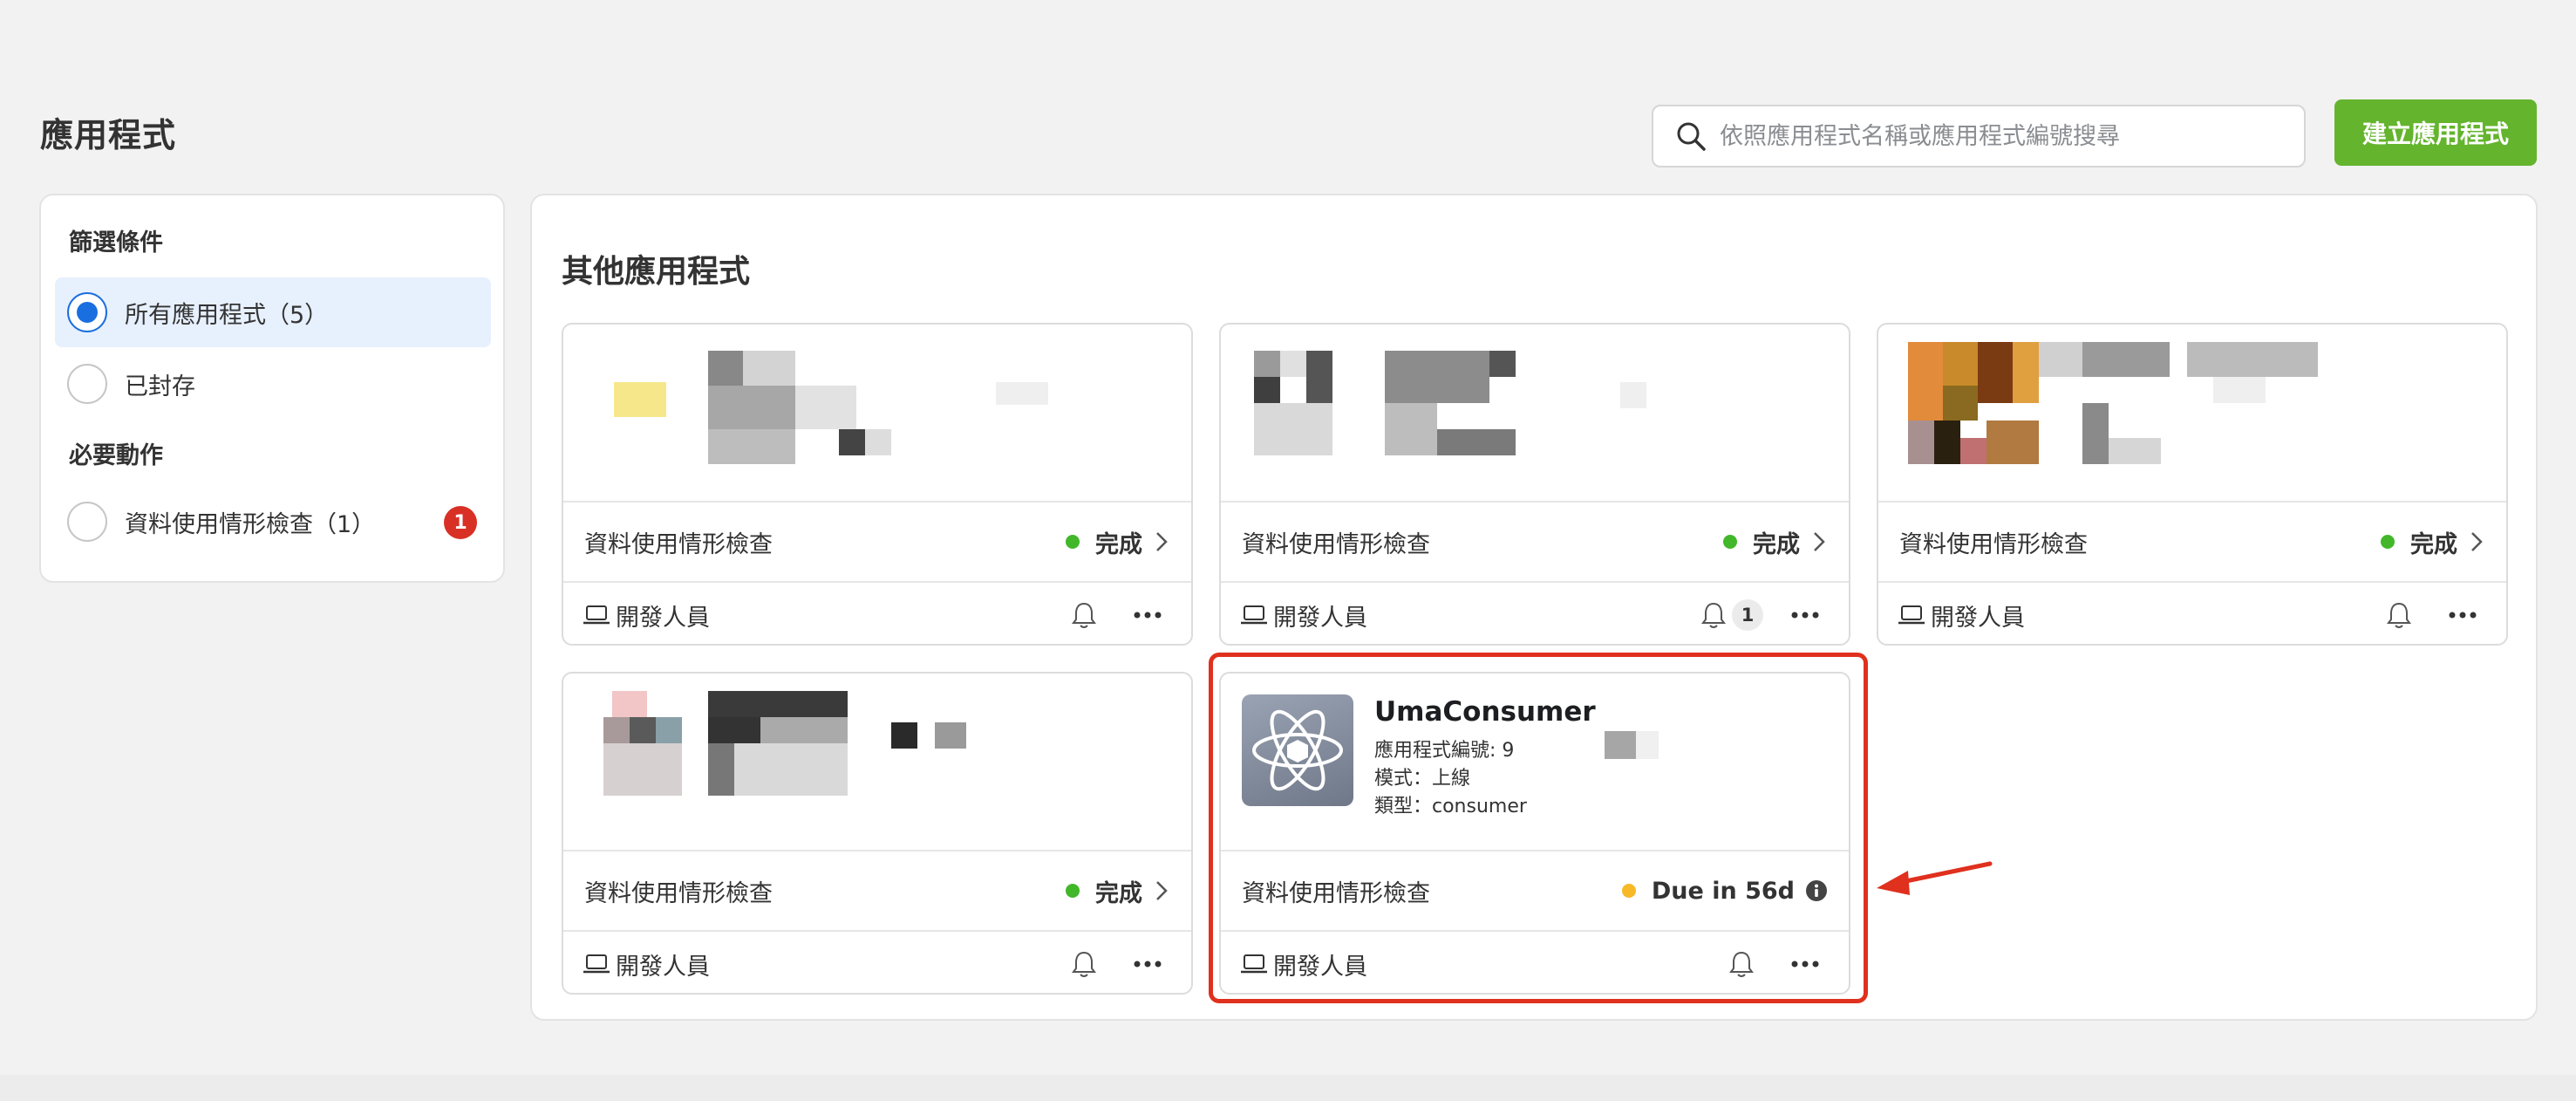 The height and width of the screenshot is (1101, 2576). What do you see at coordinates (1692, 136) in the screenshot?
I see `search-icon` at bounding box center [1692, 136].